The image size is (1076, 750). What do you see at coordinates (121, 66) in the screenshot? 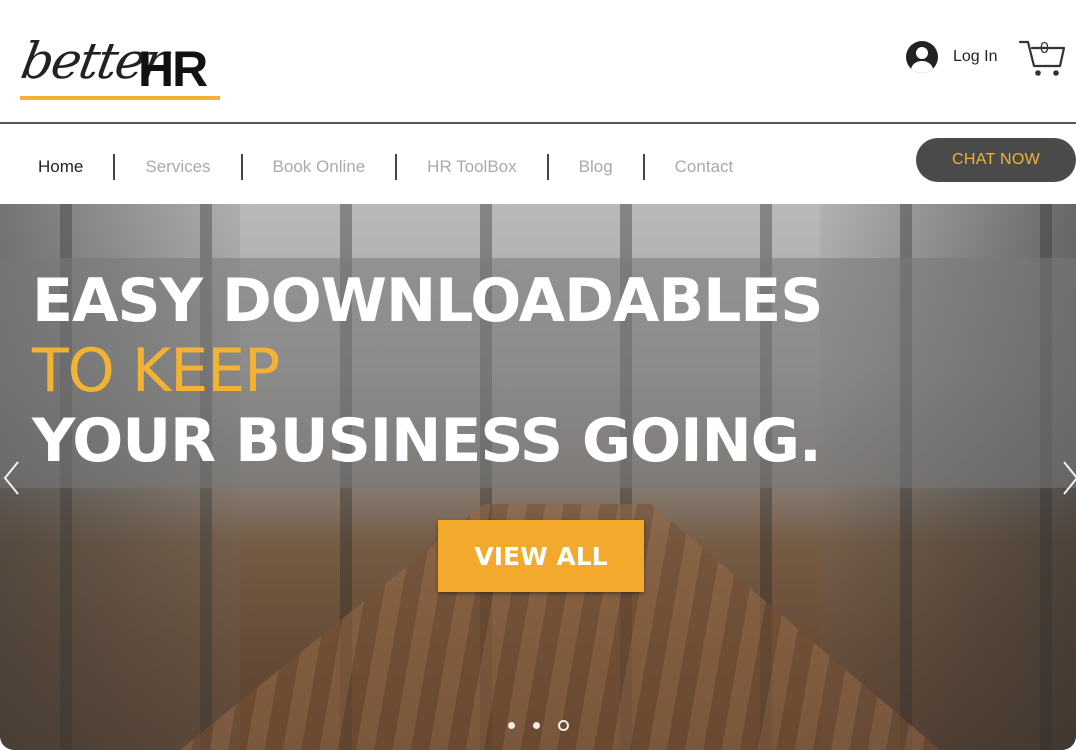
I see `brand-logo: better HR` at bounding box center [121, 66].